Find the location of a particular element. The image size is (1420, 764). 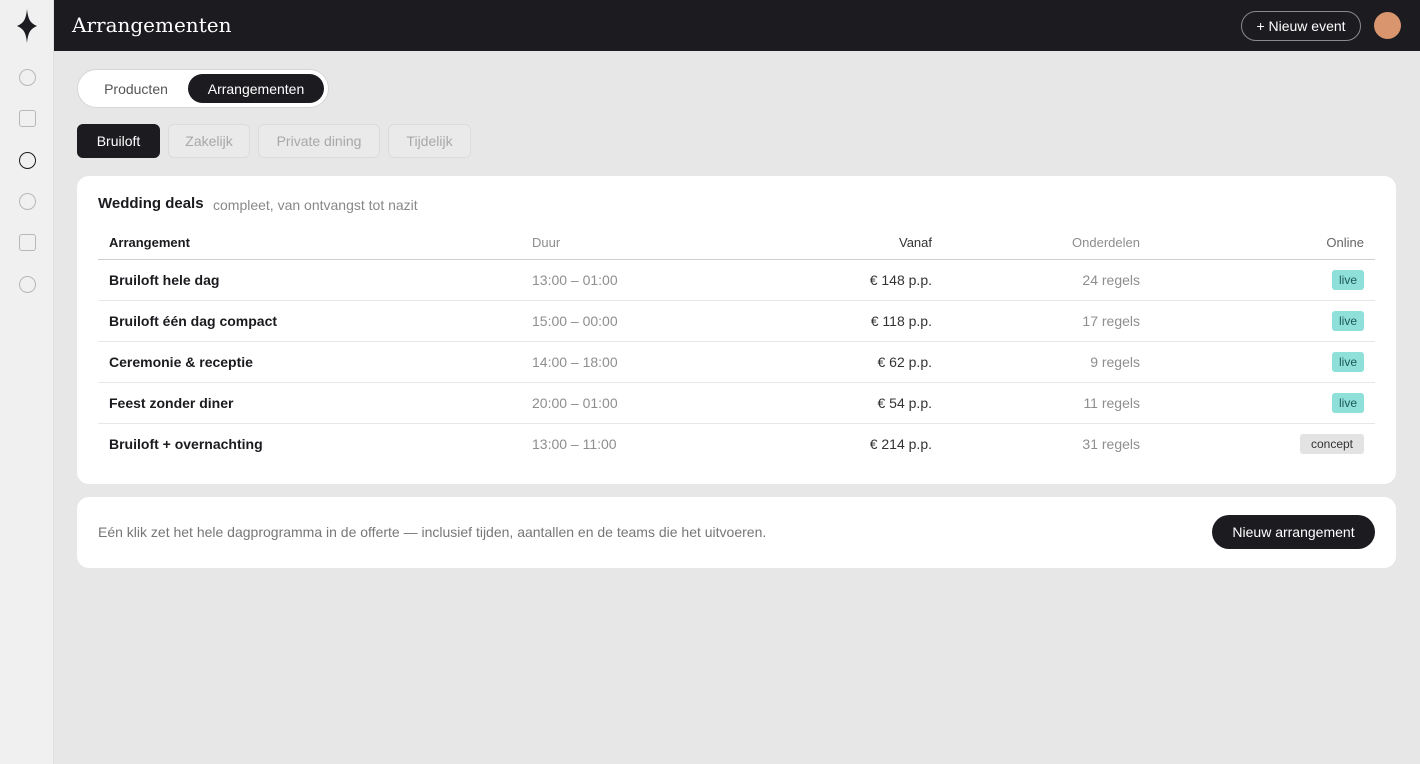

arrangement-name: Bruiloft één dag compact is located at coordinates (309, 321).